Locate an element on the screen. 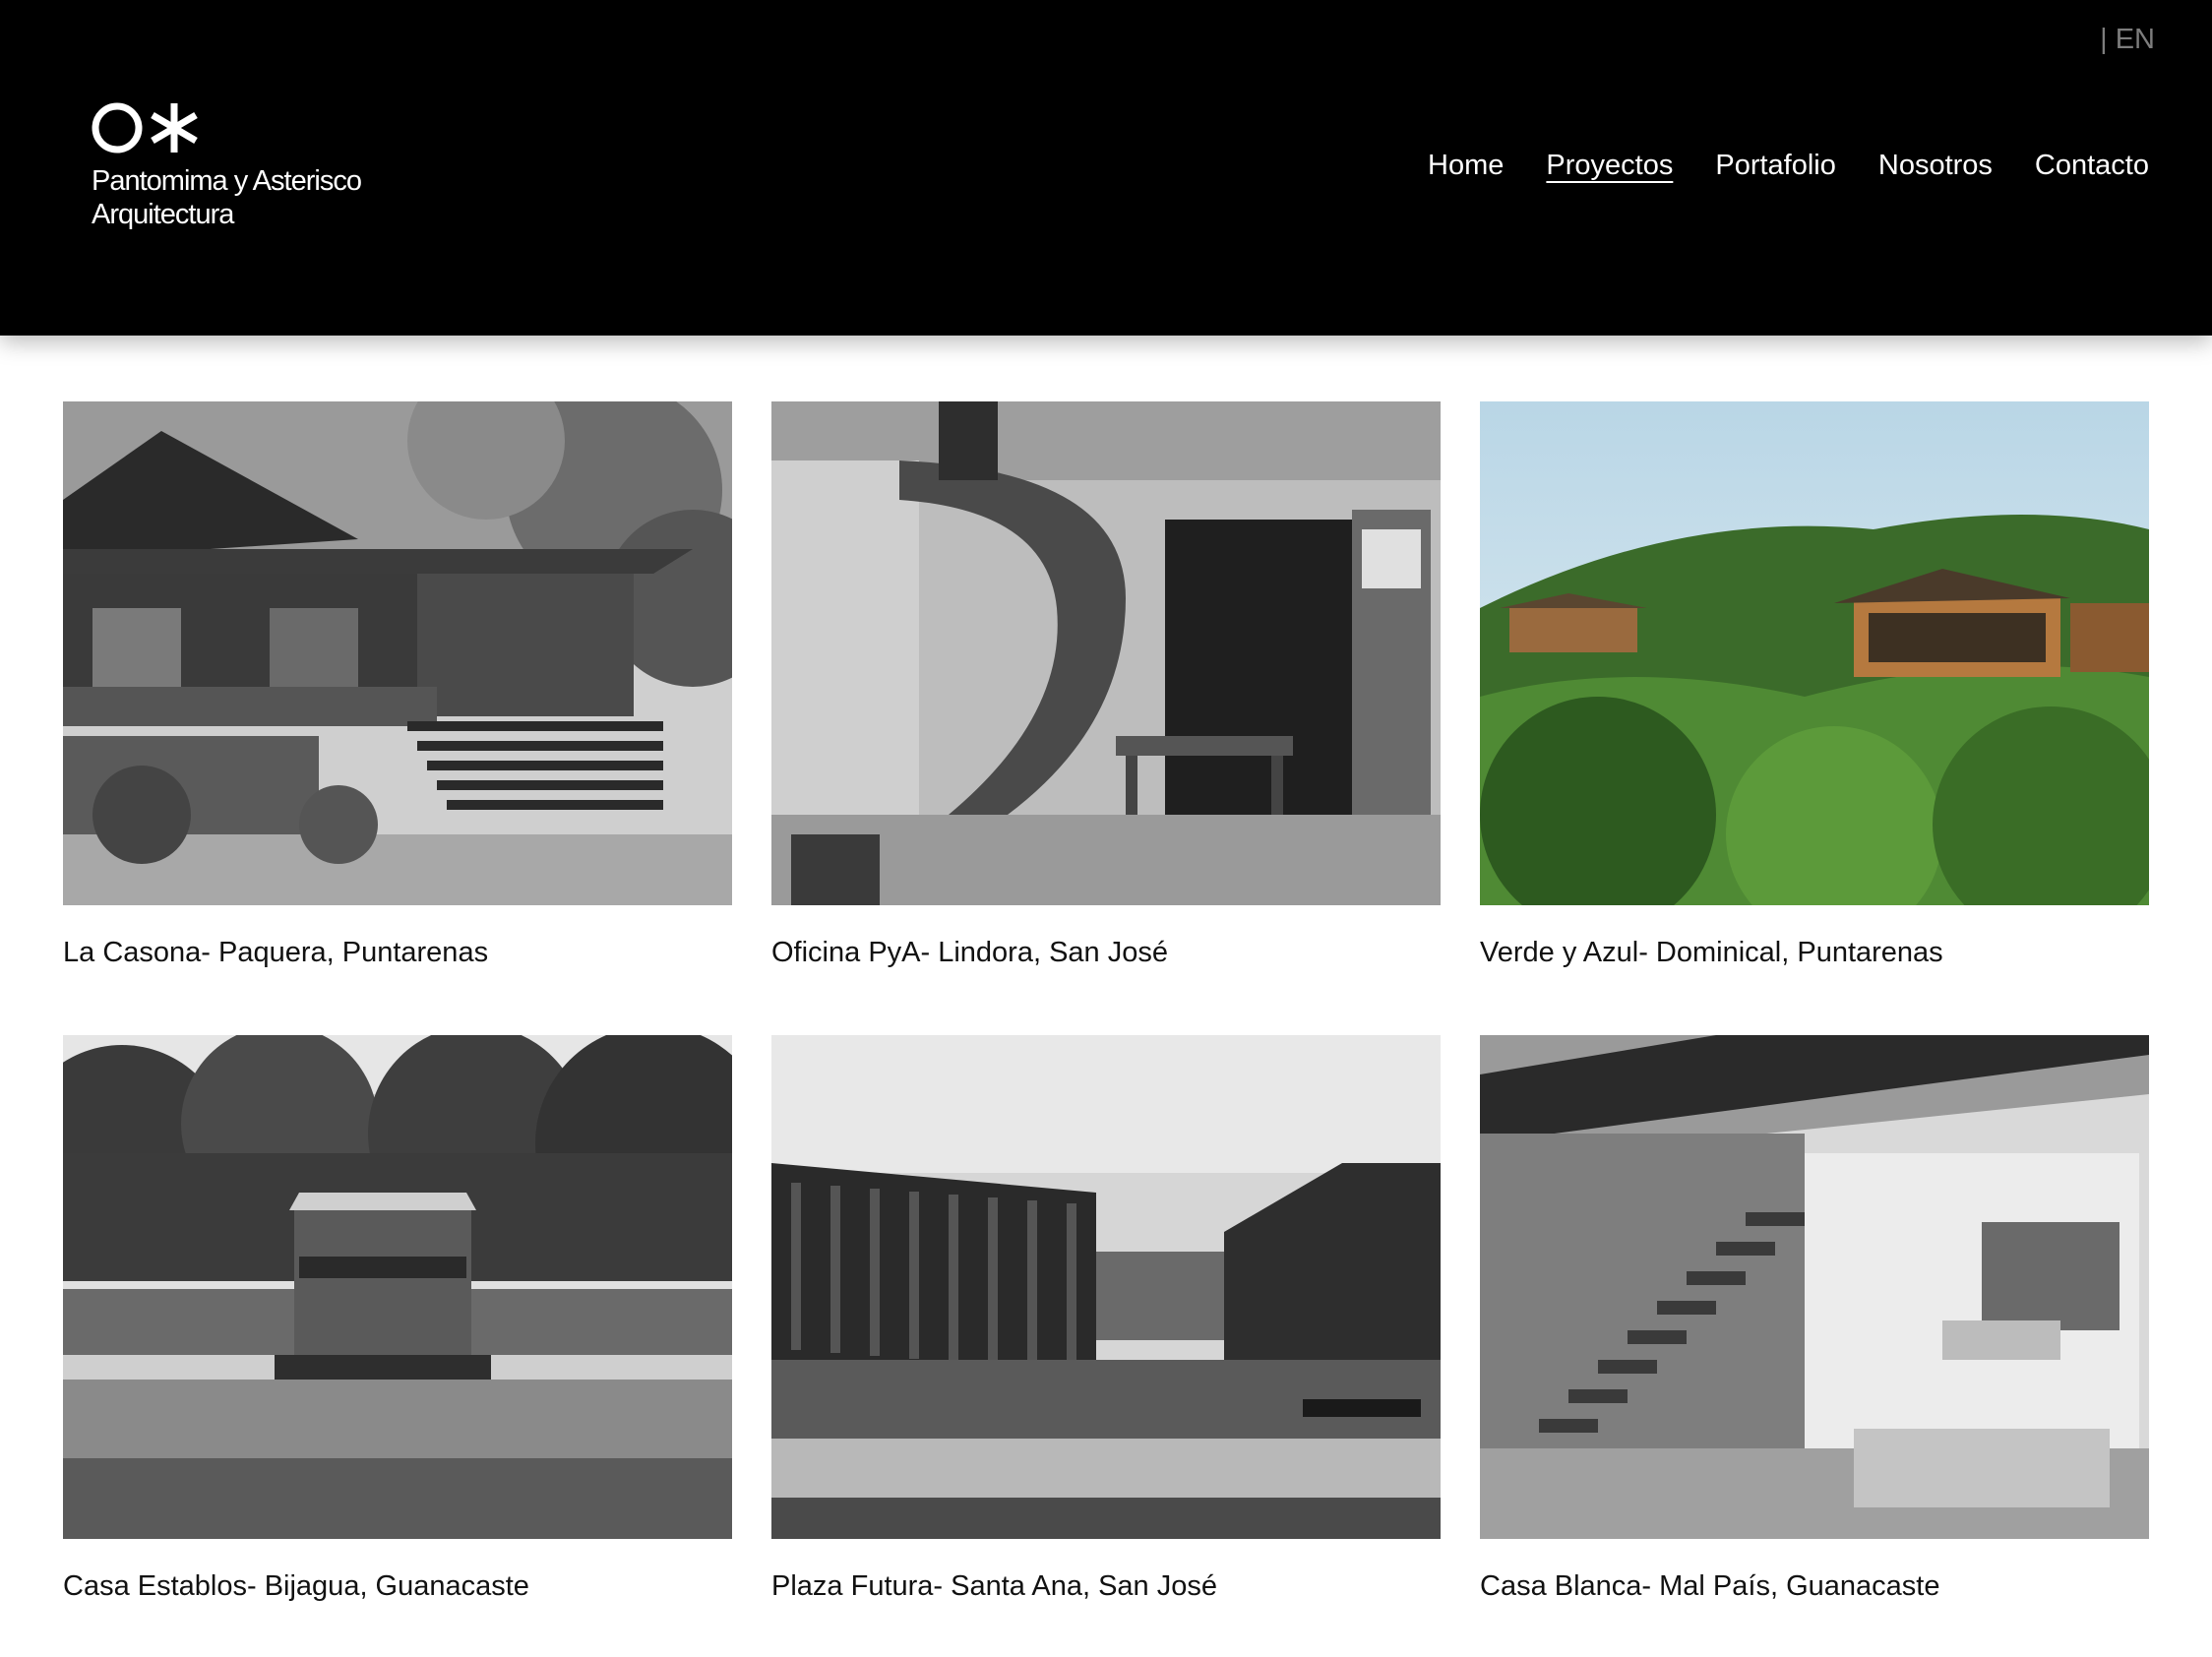 This screenshot has width=2212, height=1657. nav-proyectos: Proyectos is located at coordinates (1609, 165).